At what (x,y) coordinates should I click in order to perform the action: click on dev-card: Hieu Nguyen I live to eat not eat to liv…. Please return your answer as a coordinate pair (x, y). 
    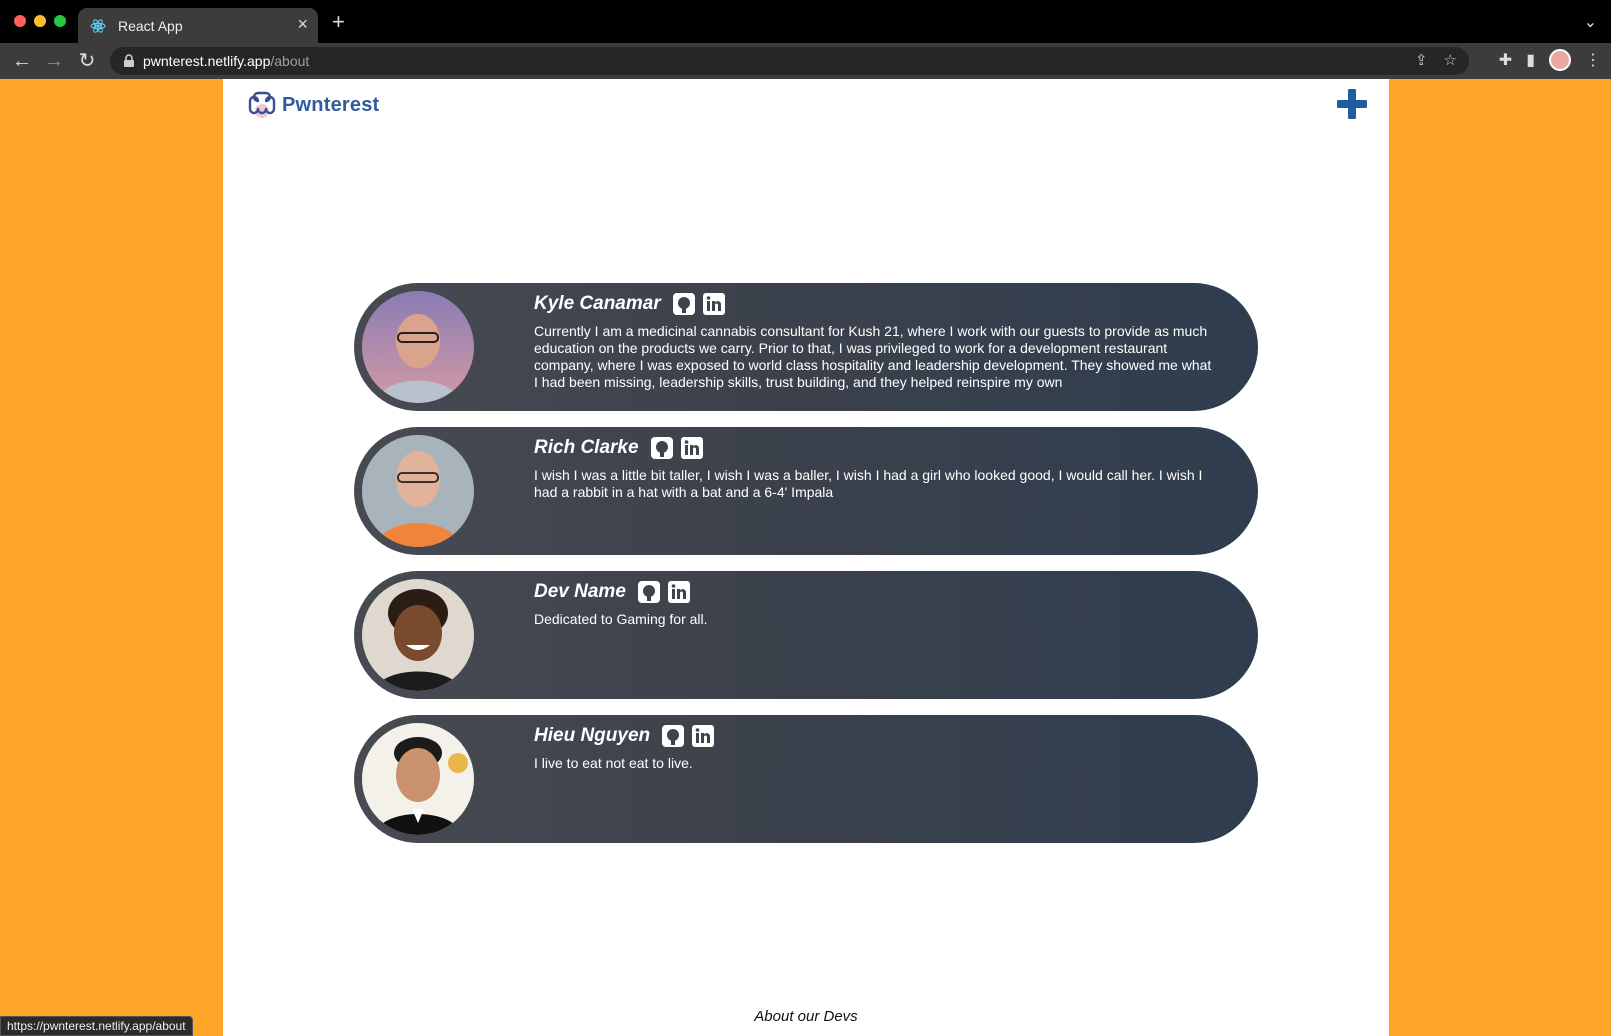
    Looking at the image, I should click on (806, 779).